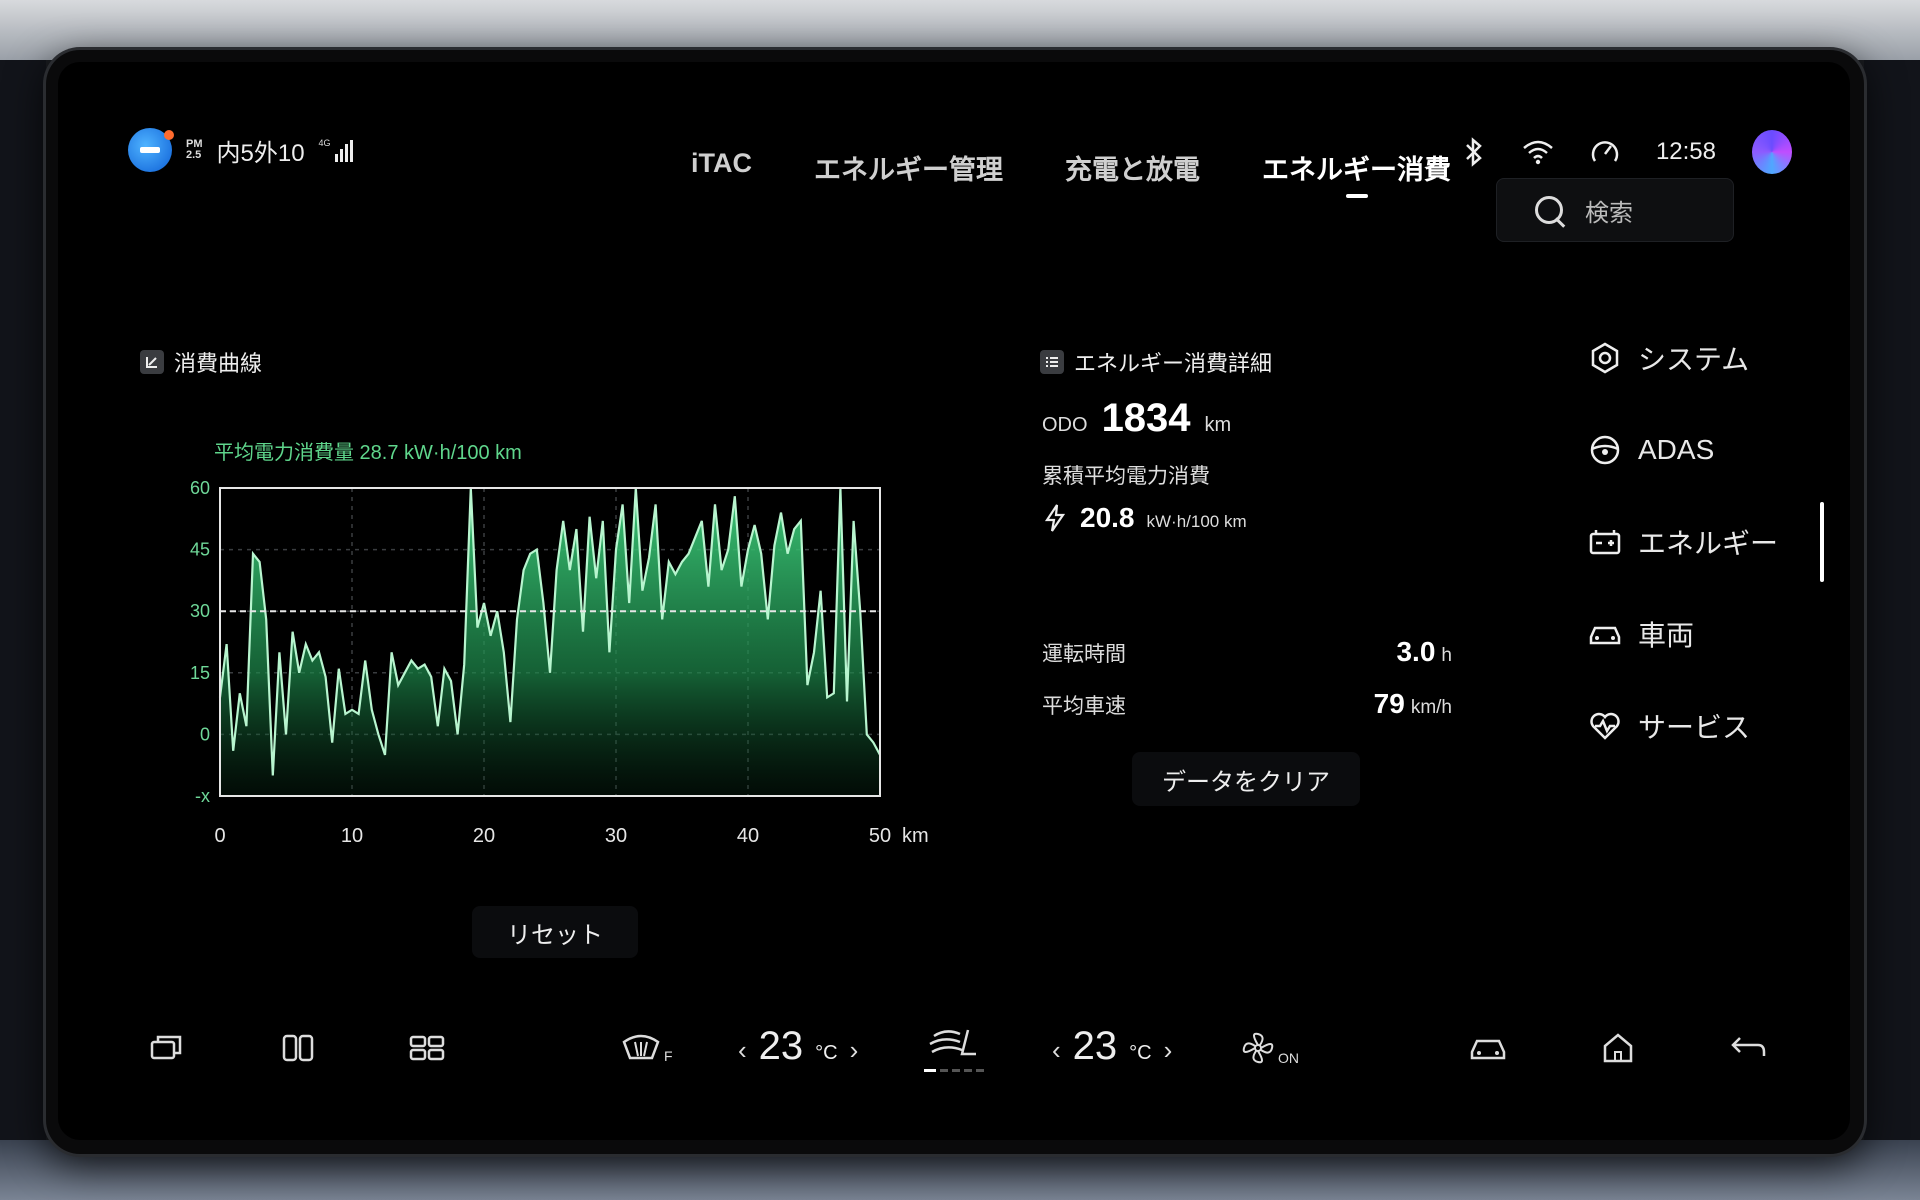  I want to click on y-tick-label: 60, so click(200, 488).